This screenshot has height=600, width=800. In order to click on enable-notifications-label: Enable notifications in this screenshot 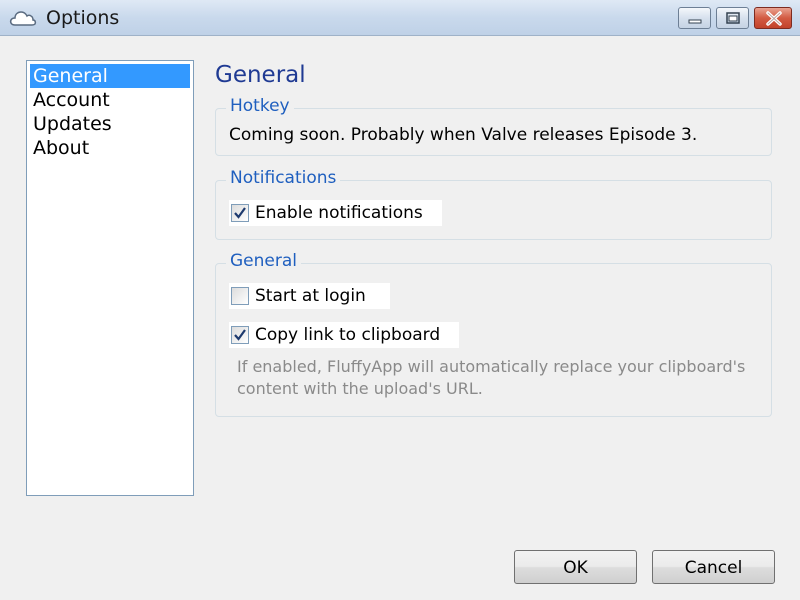, I will do `click(339, 213)`.